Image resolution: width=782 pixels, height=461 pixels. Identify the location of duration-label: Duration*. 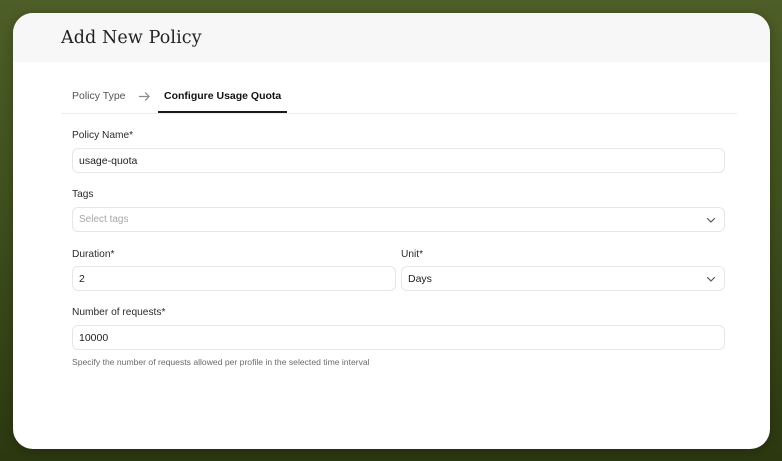
(93, 254).